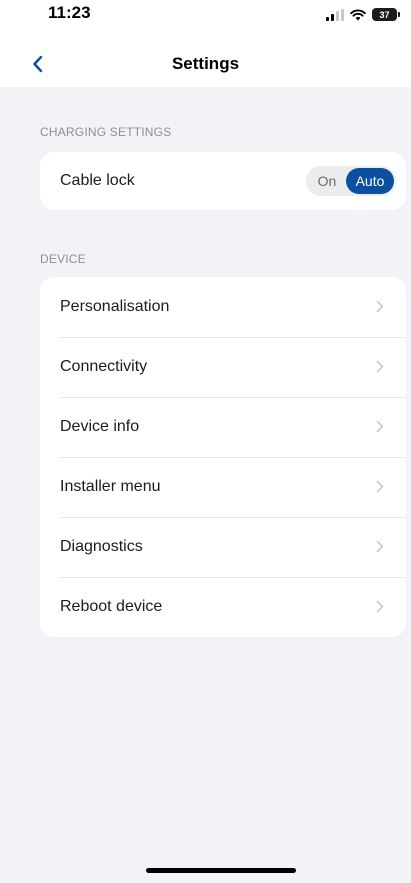 This screenshot has width=411, height=883. I want to click on battery-icon: 37, so click(386, 14).